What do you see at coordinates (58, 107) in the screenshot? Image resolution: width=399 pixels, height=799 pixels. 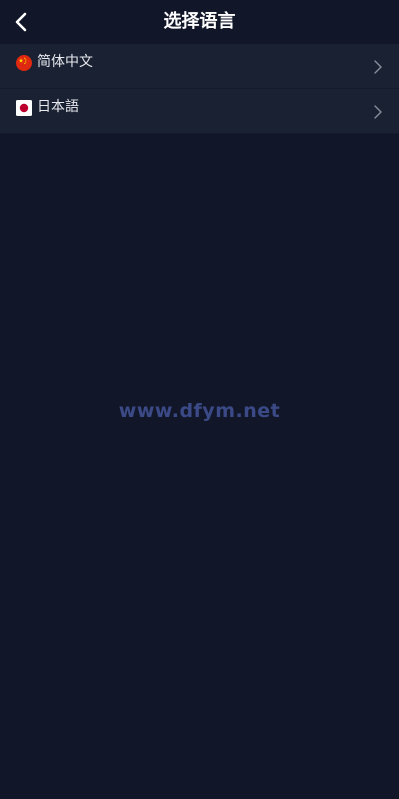 I see `language-label: 日本語` at bounding box center [58, 107].